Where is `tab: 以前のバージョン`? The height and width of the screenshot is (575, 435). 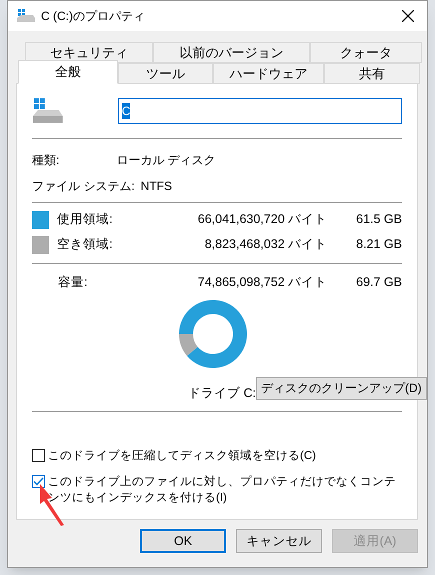 tab: 以前のバージョン is located at coordinates (231, 52).